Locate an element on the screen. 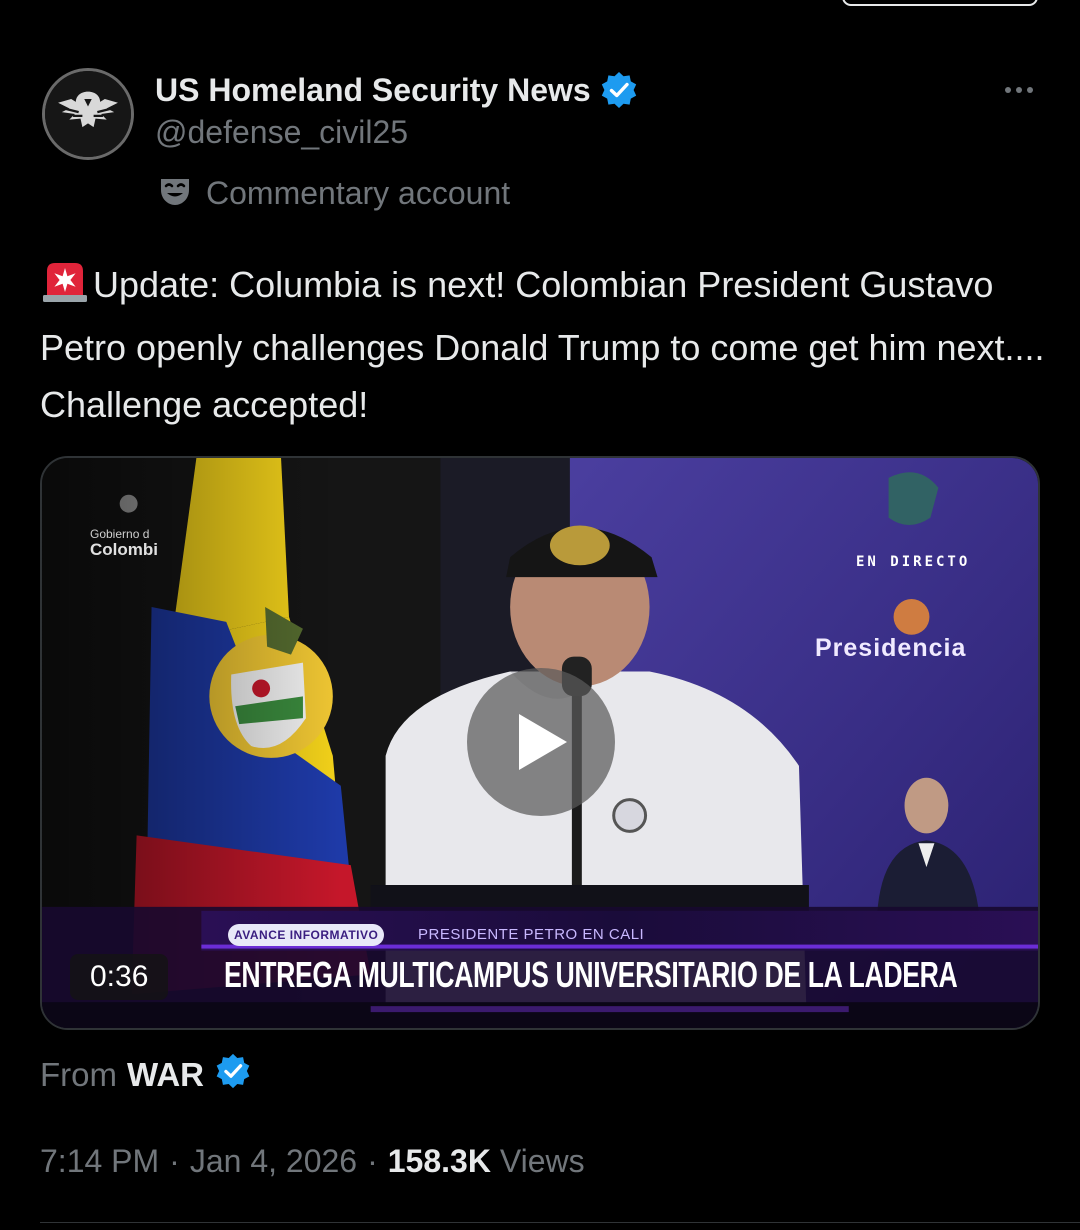 The image size is (1080, 1230). gobierno-logo-line2: Colombi is located at coordinates (124, 549).